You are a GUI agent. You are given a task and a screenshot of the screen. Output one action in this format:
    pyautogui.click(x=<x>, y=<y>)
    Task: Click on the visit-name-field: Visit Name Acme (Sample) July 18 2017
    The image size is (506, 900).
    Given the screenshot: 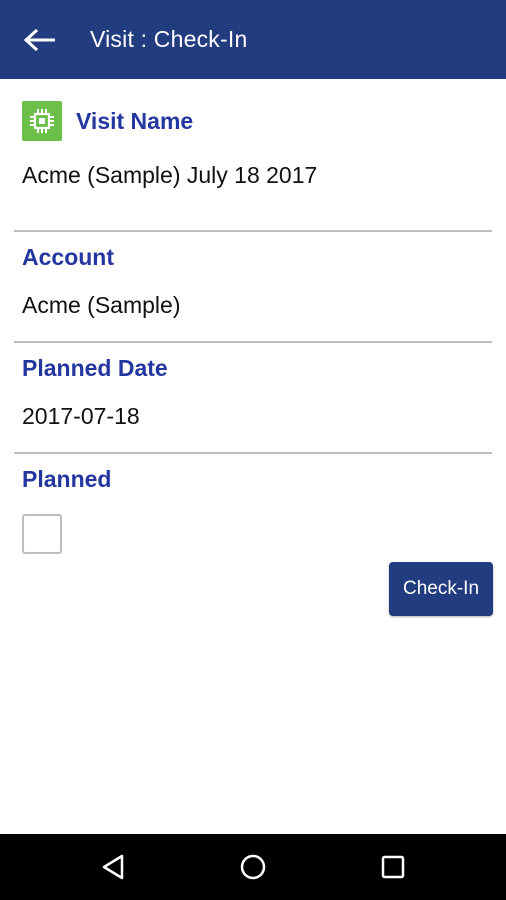 What is the action you would take?
    pyautogui.click(x=253, y=165)
    